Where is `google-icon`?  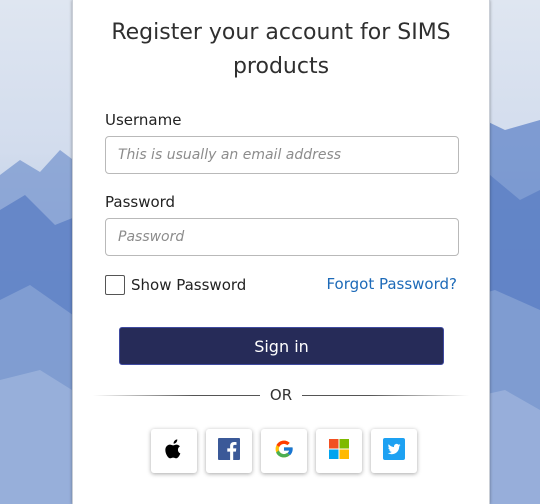 google-icon is located at coordinates (284, 451).